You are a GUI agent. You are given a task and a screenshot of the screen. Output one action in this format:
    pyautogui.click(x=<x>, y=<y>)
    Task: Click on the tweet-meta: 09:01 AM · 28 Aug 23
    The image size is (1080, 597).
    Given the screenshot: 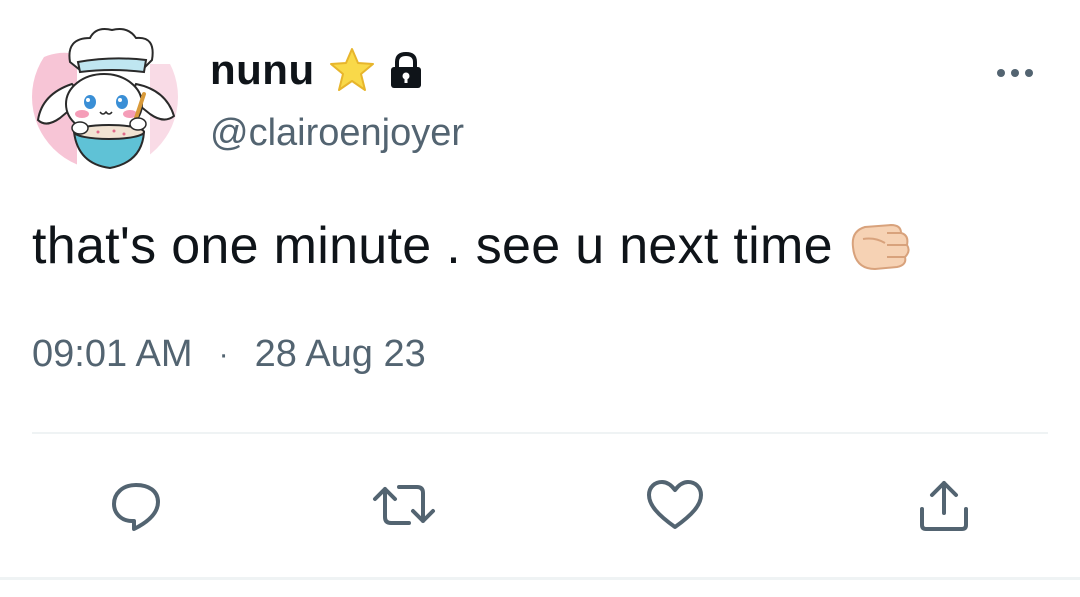 What is the action you would take?
    pyautogui.click(x=229, y=354)
    